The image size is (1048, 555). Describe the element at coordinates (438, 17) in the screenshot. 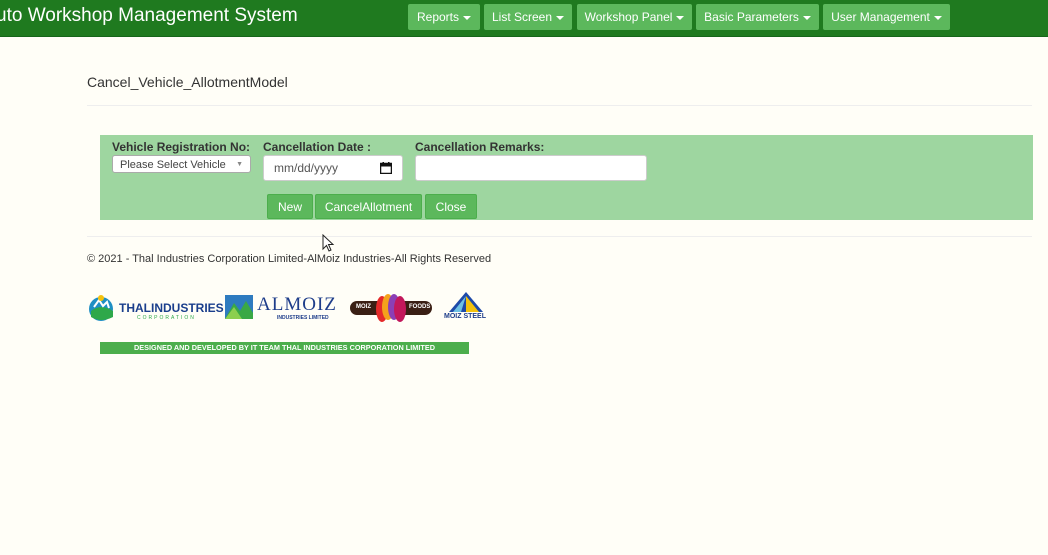

I see `nav-reports-label: Reports` at that location.